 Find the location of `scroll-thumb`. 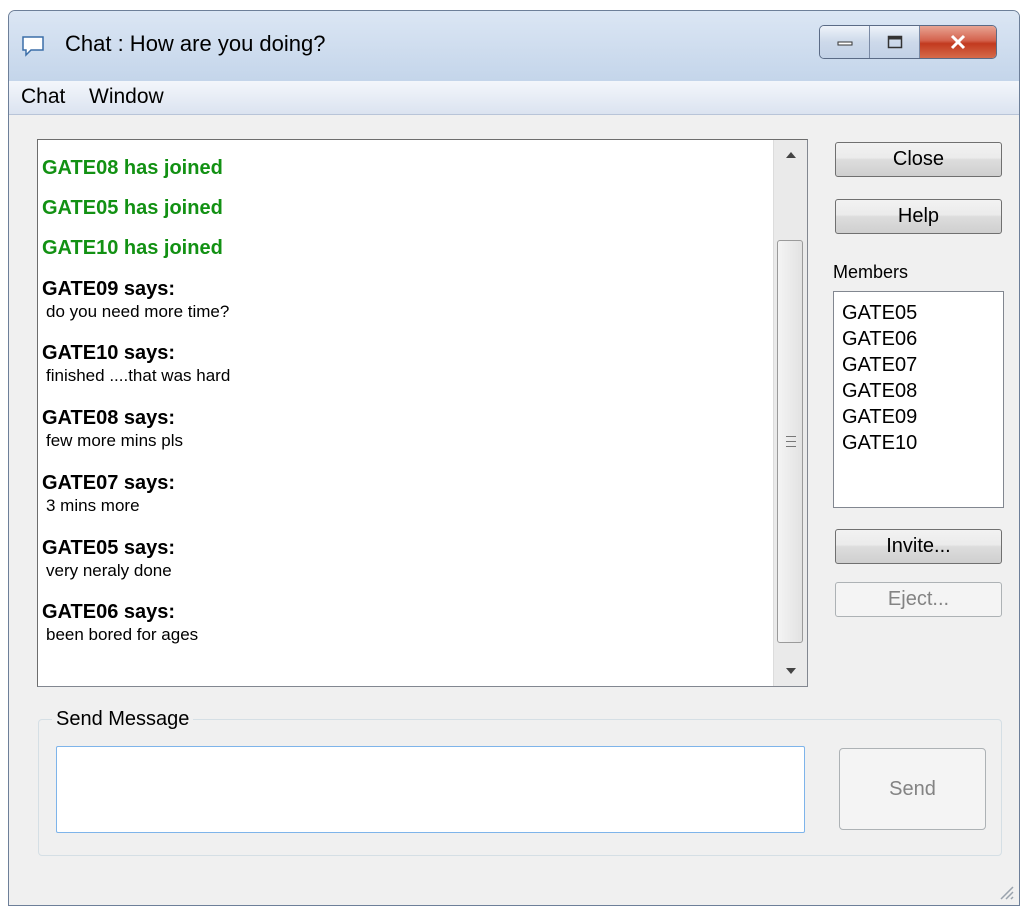

scroll-thumb is located at coordinates (790, 441).